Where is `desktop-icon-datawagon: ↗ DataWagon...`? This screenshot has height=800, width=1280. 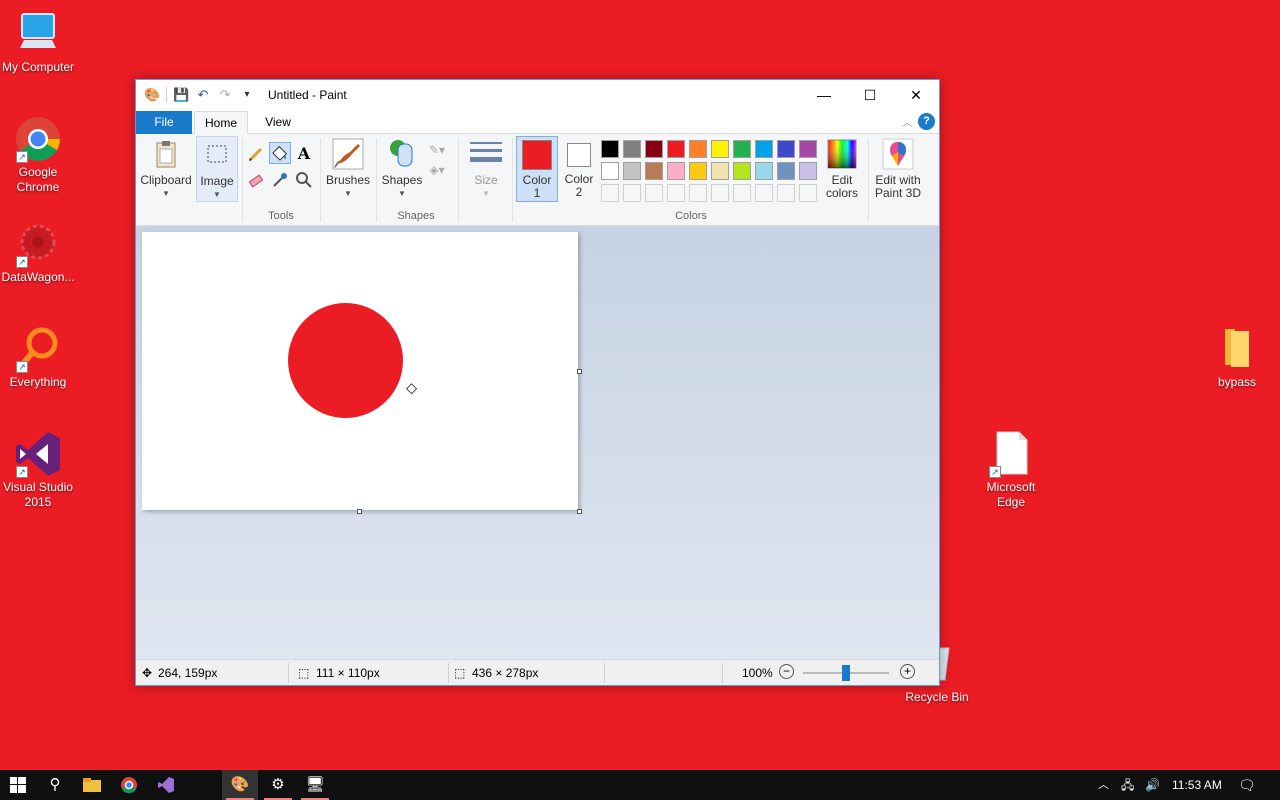 desktop-icon-datawagon: ↗ DataWagon... is located at coordinates (38, 252).